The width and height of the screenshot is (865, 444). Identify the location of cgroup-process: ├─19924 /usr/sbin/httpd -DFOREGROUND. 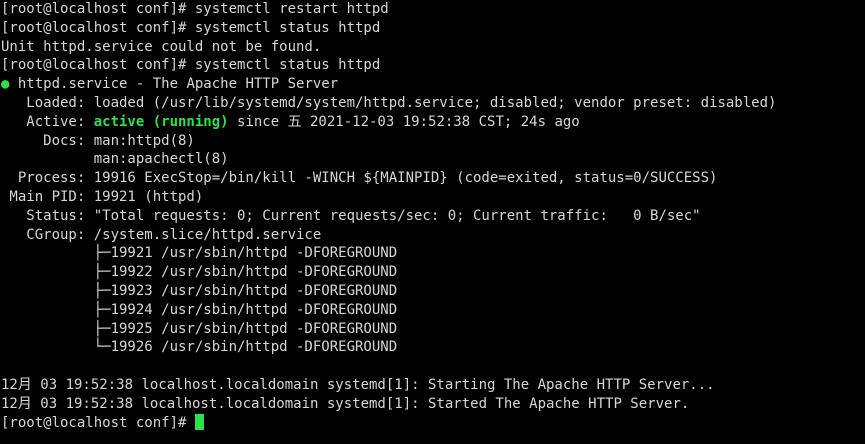
(199, 309).